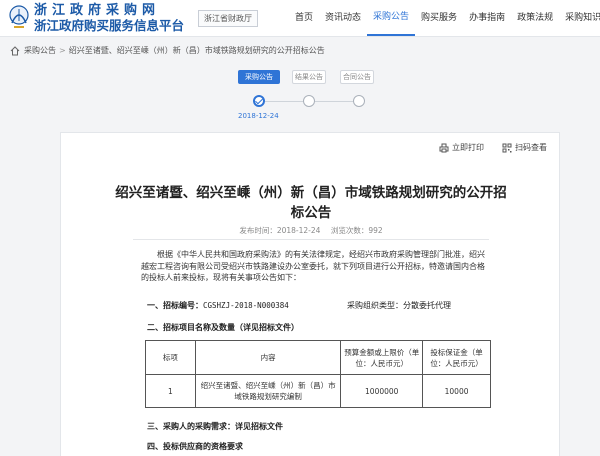 The height and width of the screenshot is (456, 600). What do you see at coordinates (531, 147) in the screenshot?
I see `scan-label: 扫码查看` at bounding box center [531, 147].